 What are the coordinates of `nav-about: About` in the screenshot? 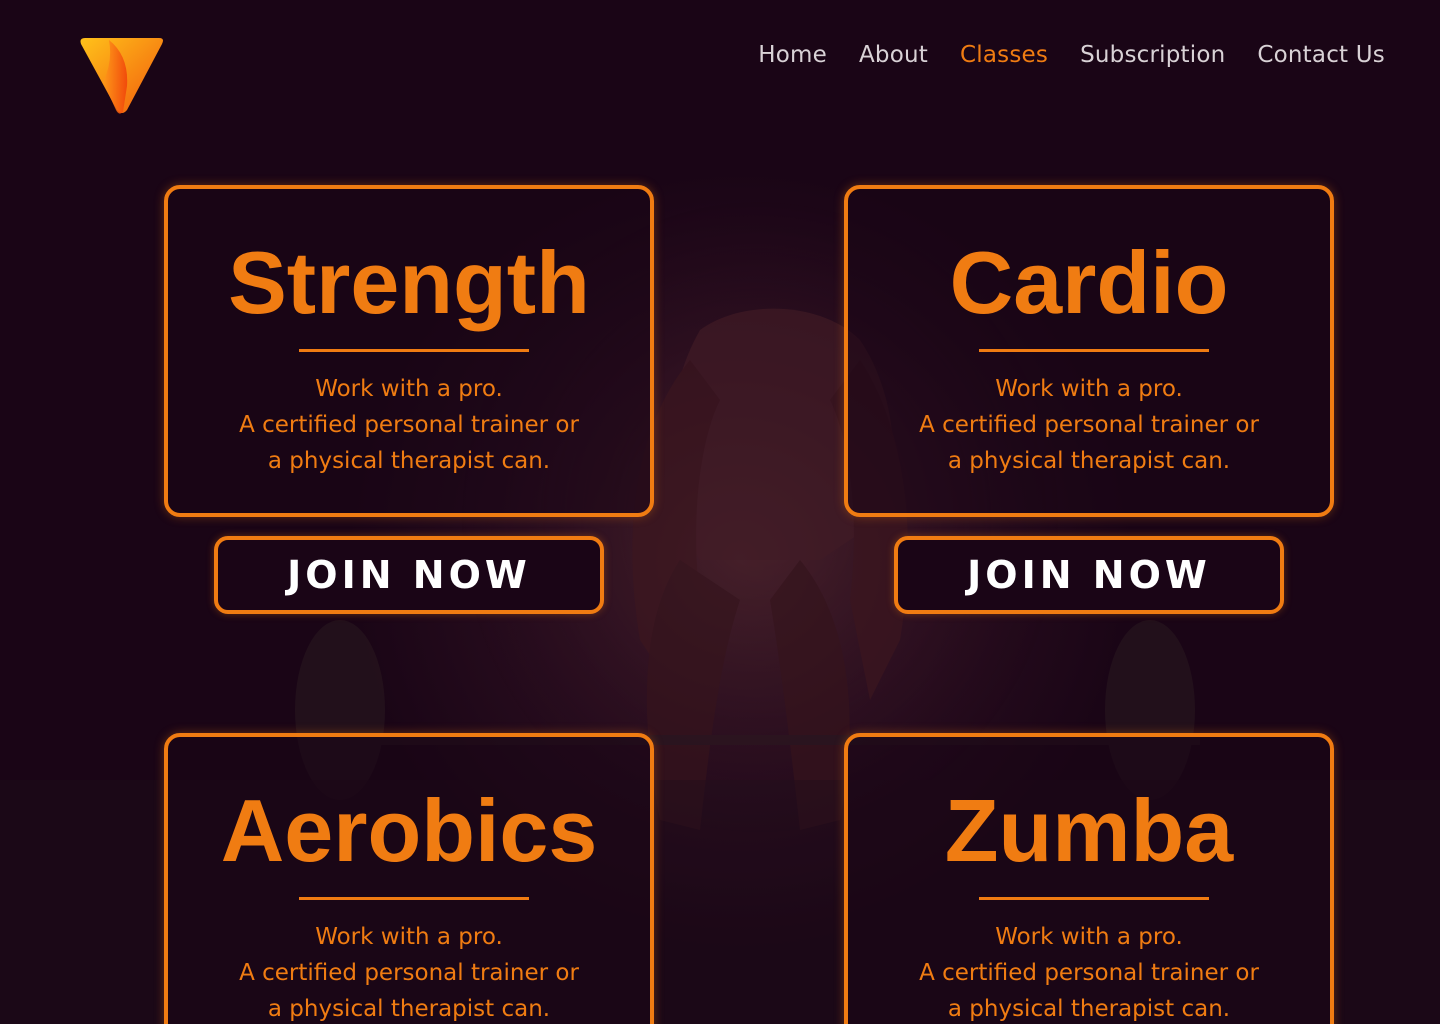 It's located at (893, 55).